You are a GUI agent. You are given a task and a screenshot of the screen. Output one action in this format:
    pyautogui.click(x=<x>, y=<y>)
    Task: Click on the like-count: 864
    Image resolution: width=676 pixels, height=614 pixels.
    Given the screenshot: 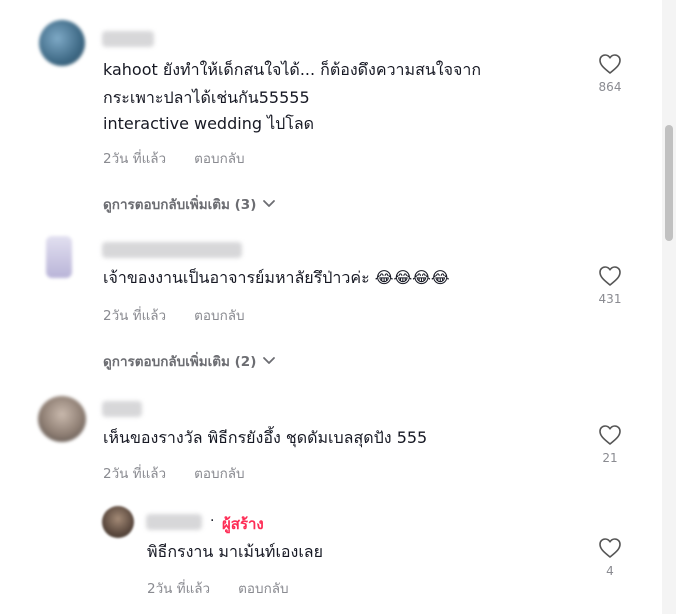 What is the action you would take?
    pyautogui.click(x=610, y=87)
    